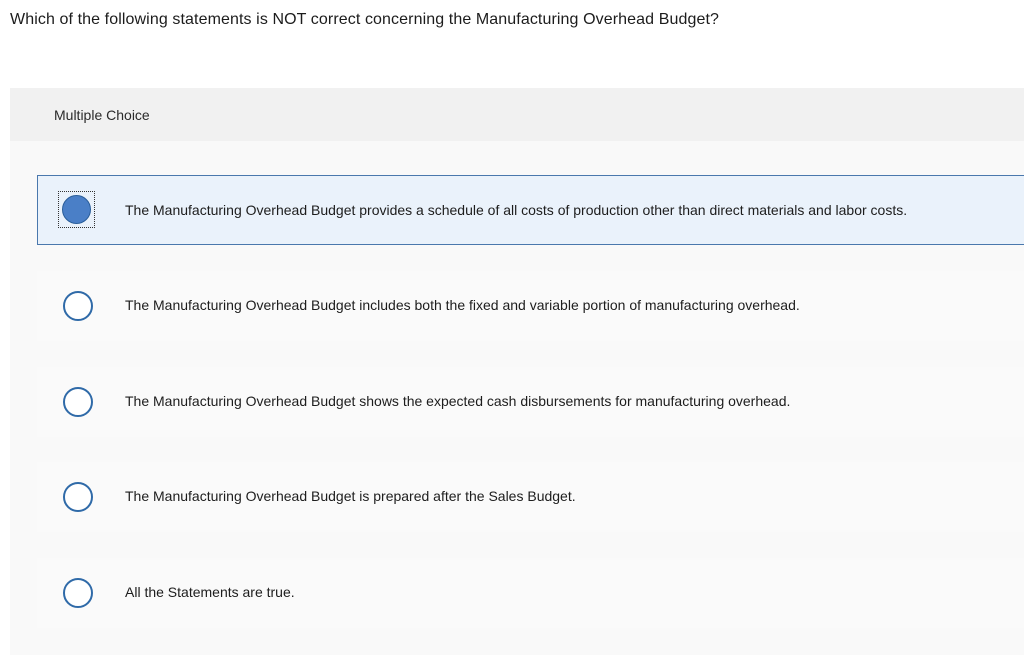  I want to click on panel-header: Multiple Choice, so click(517, 114).